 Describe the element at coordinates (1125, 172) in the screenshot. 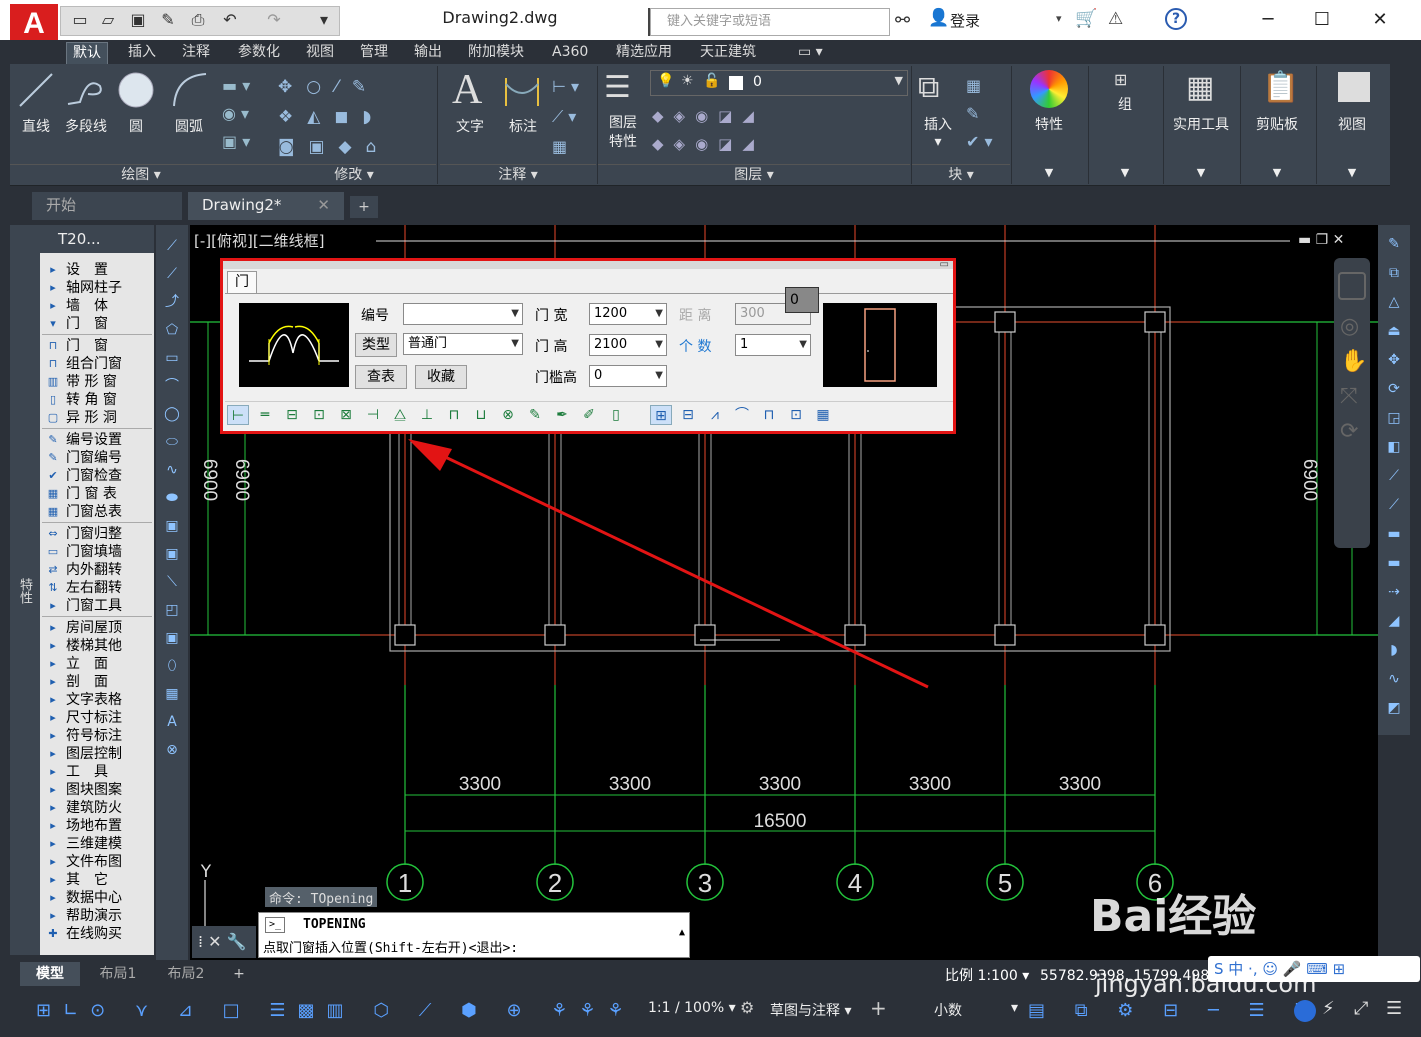

I see `group-dropdown-icon: ▼` at that location.